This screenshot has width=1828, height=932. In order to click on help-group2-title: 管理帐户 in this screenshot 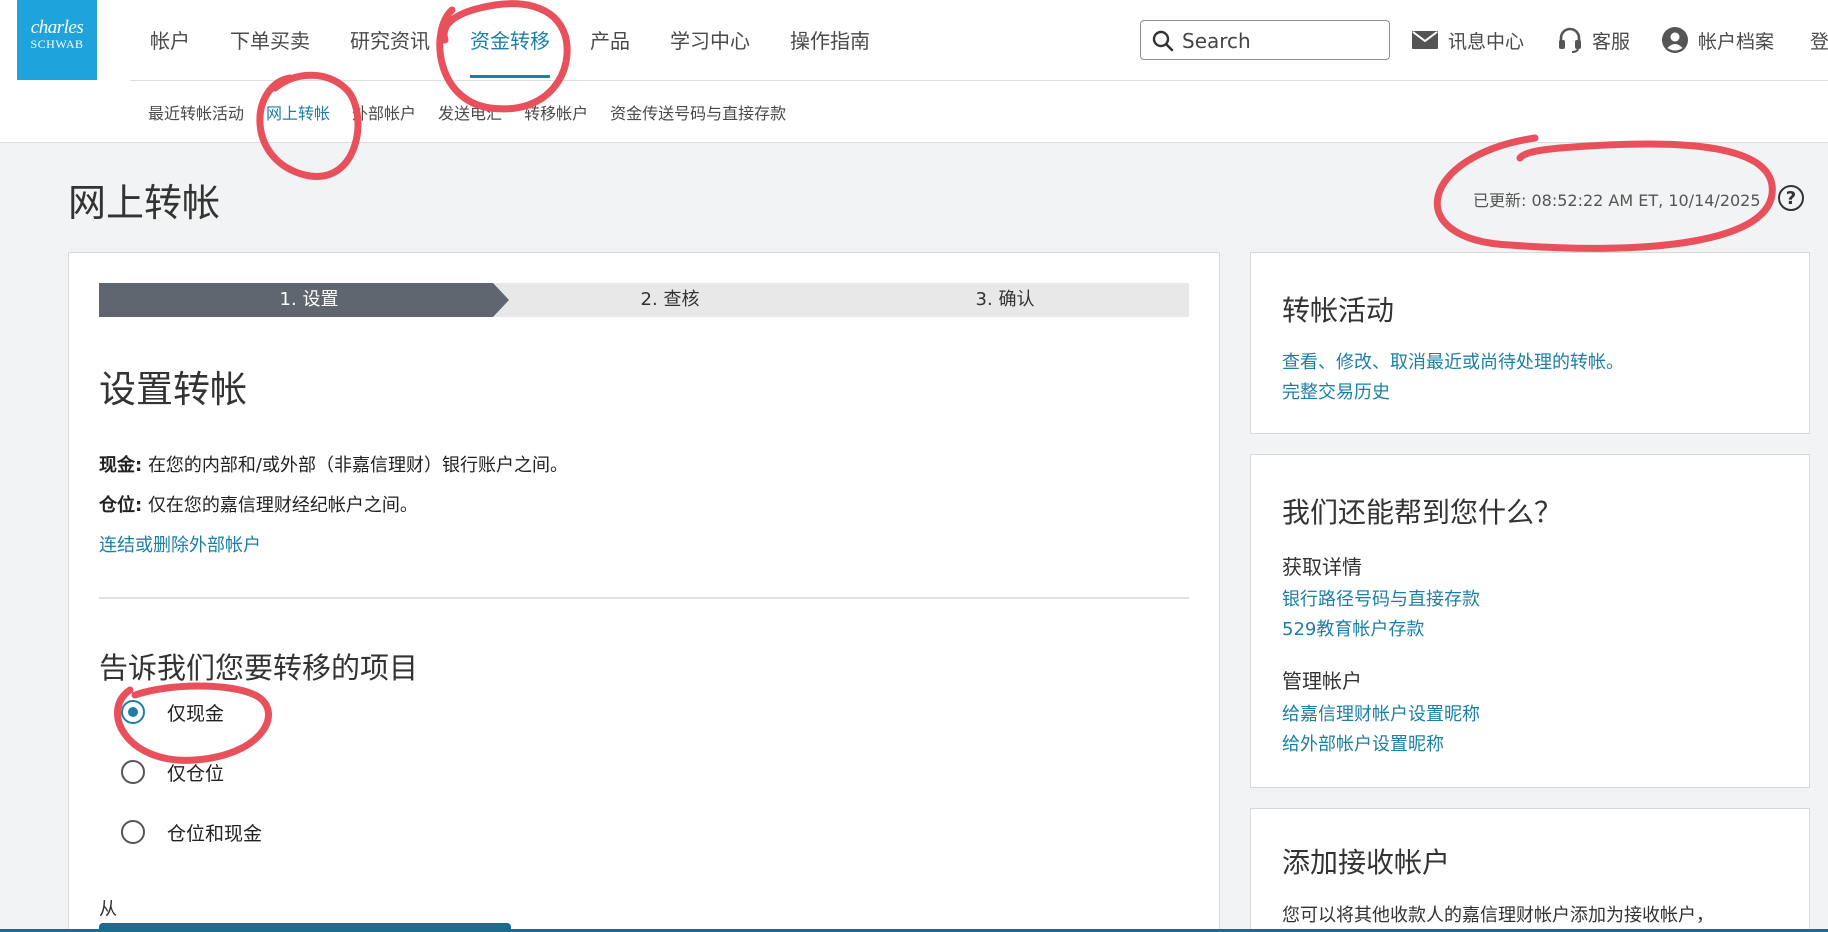, I will do `click(1322, 681)`.